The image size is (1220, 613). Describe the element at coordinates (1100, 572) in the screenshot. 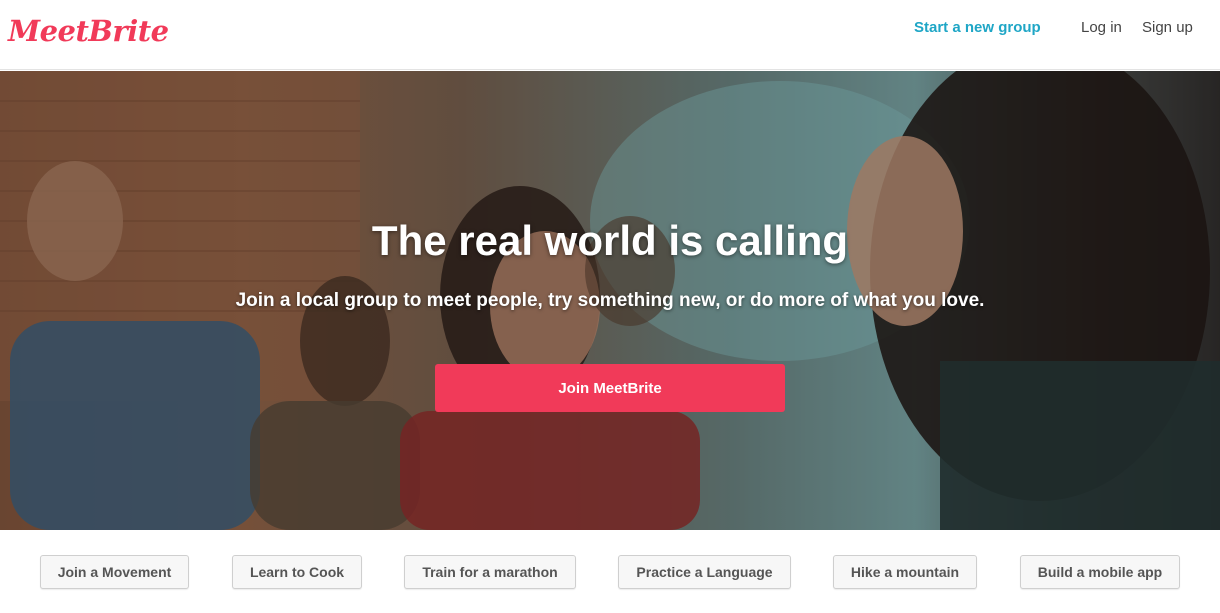

I see `chip-build-a-mobile-app: Build a mobile app` at that location.